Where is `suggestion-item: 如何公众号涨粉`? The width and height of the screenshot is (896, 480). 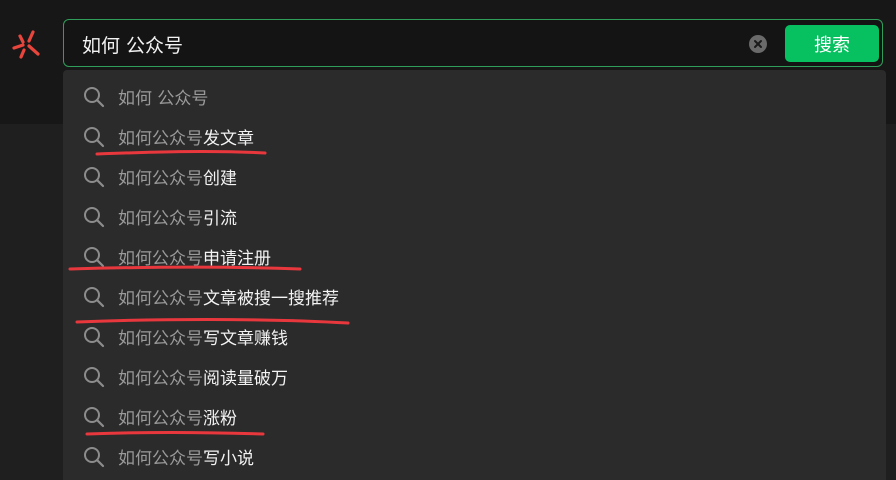
suggestion-item: 如何公众号涨粉 is located at coordinates (474, 416).